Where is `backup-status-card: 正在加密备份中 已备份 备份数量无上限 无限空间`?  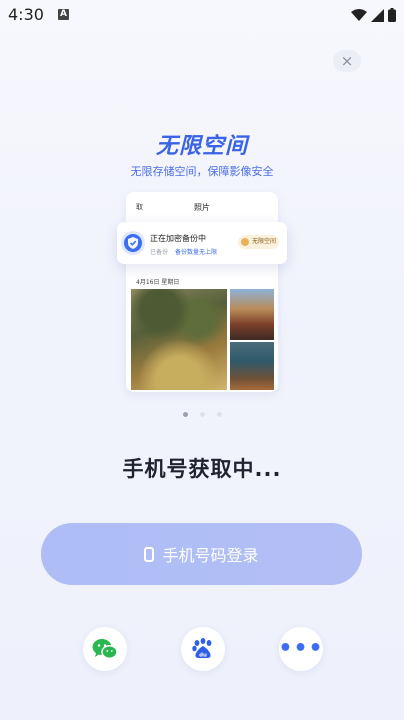 backup-status-card: 正在加密备份中 已备份 备份数量无上限 无限空间 is located at coordinates (202, 243).